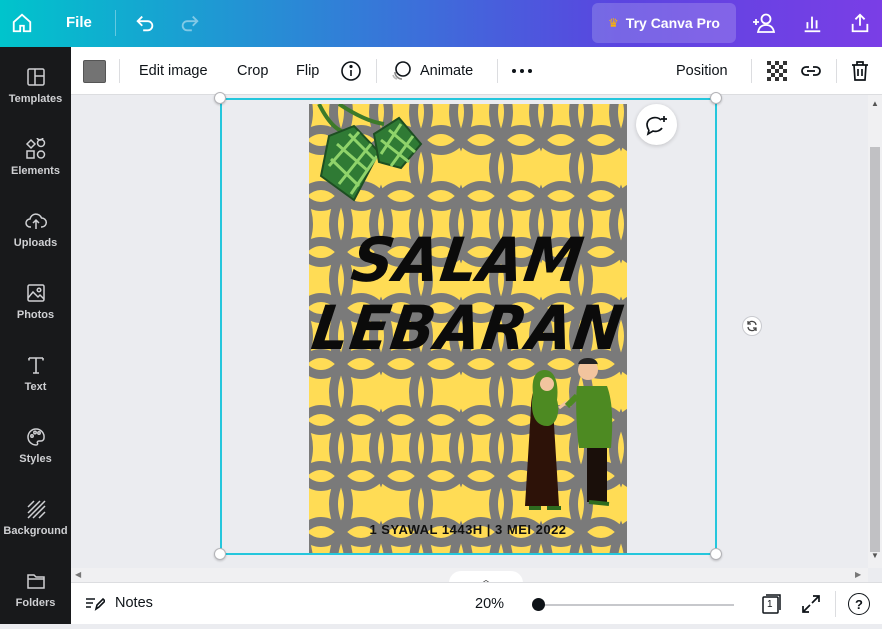 The height and width of the screenshot is (629, 882). I want to click on notes-button: Notes, so click(119, 603).